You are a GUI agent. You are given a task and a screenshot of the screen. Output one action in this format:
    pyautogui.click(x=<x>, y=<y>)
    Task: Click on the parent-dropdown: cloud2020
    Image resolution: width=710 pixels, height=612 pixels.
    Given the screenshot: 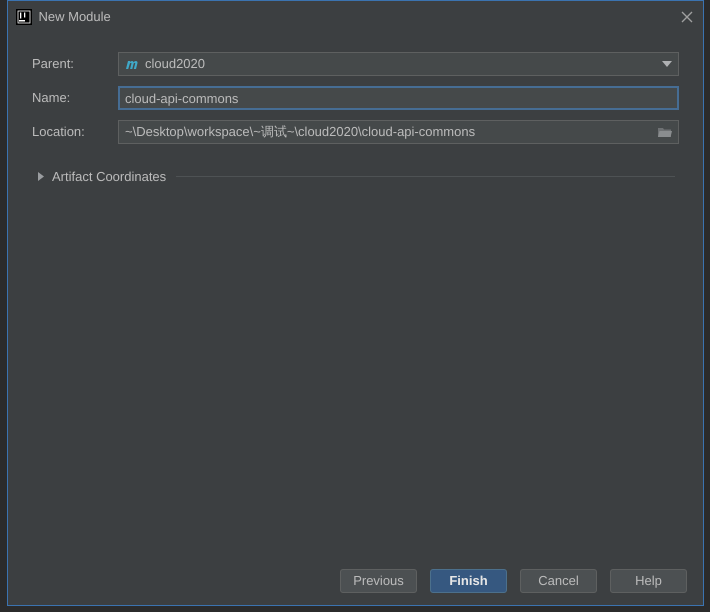 What is the action you would take?
    pyautogui.click(x=398, y=64)
    